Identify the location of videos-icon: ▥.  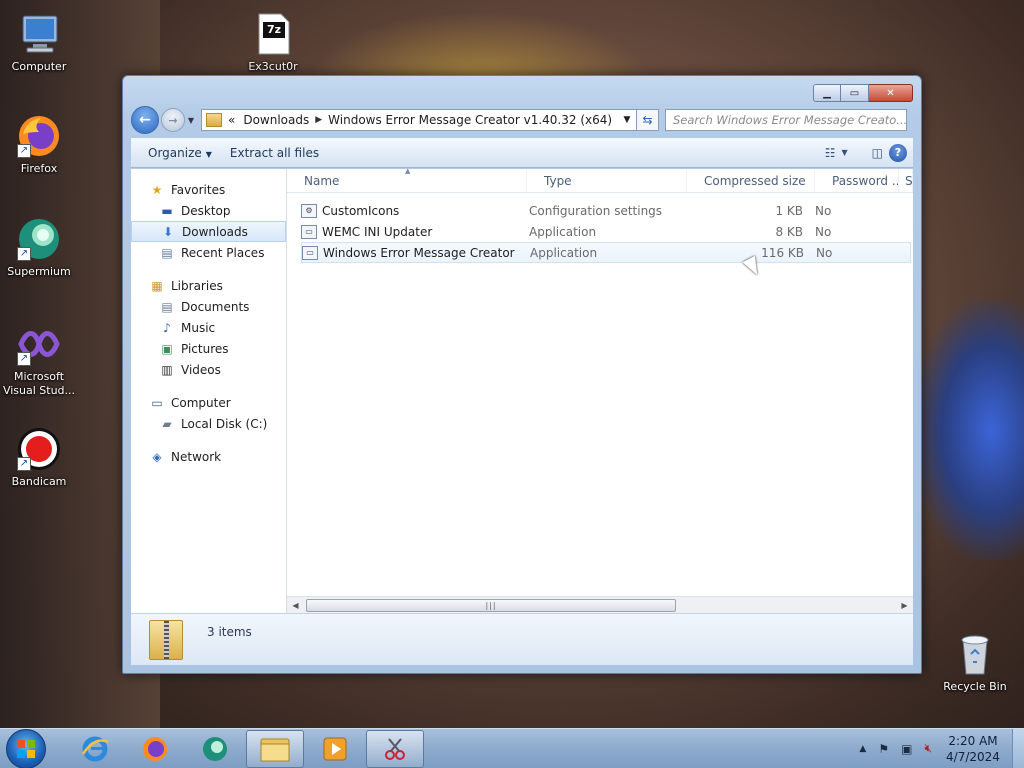
(167, 369).